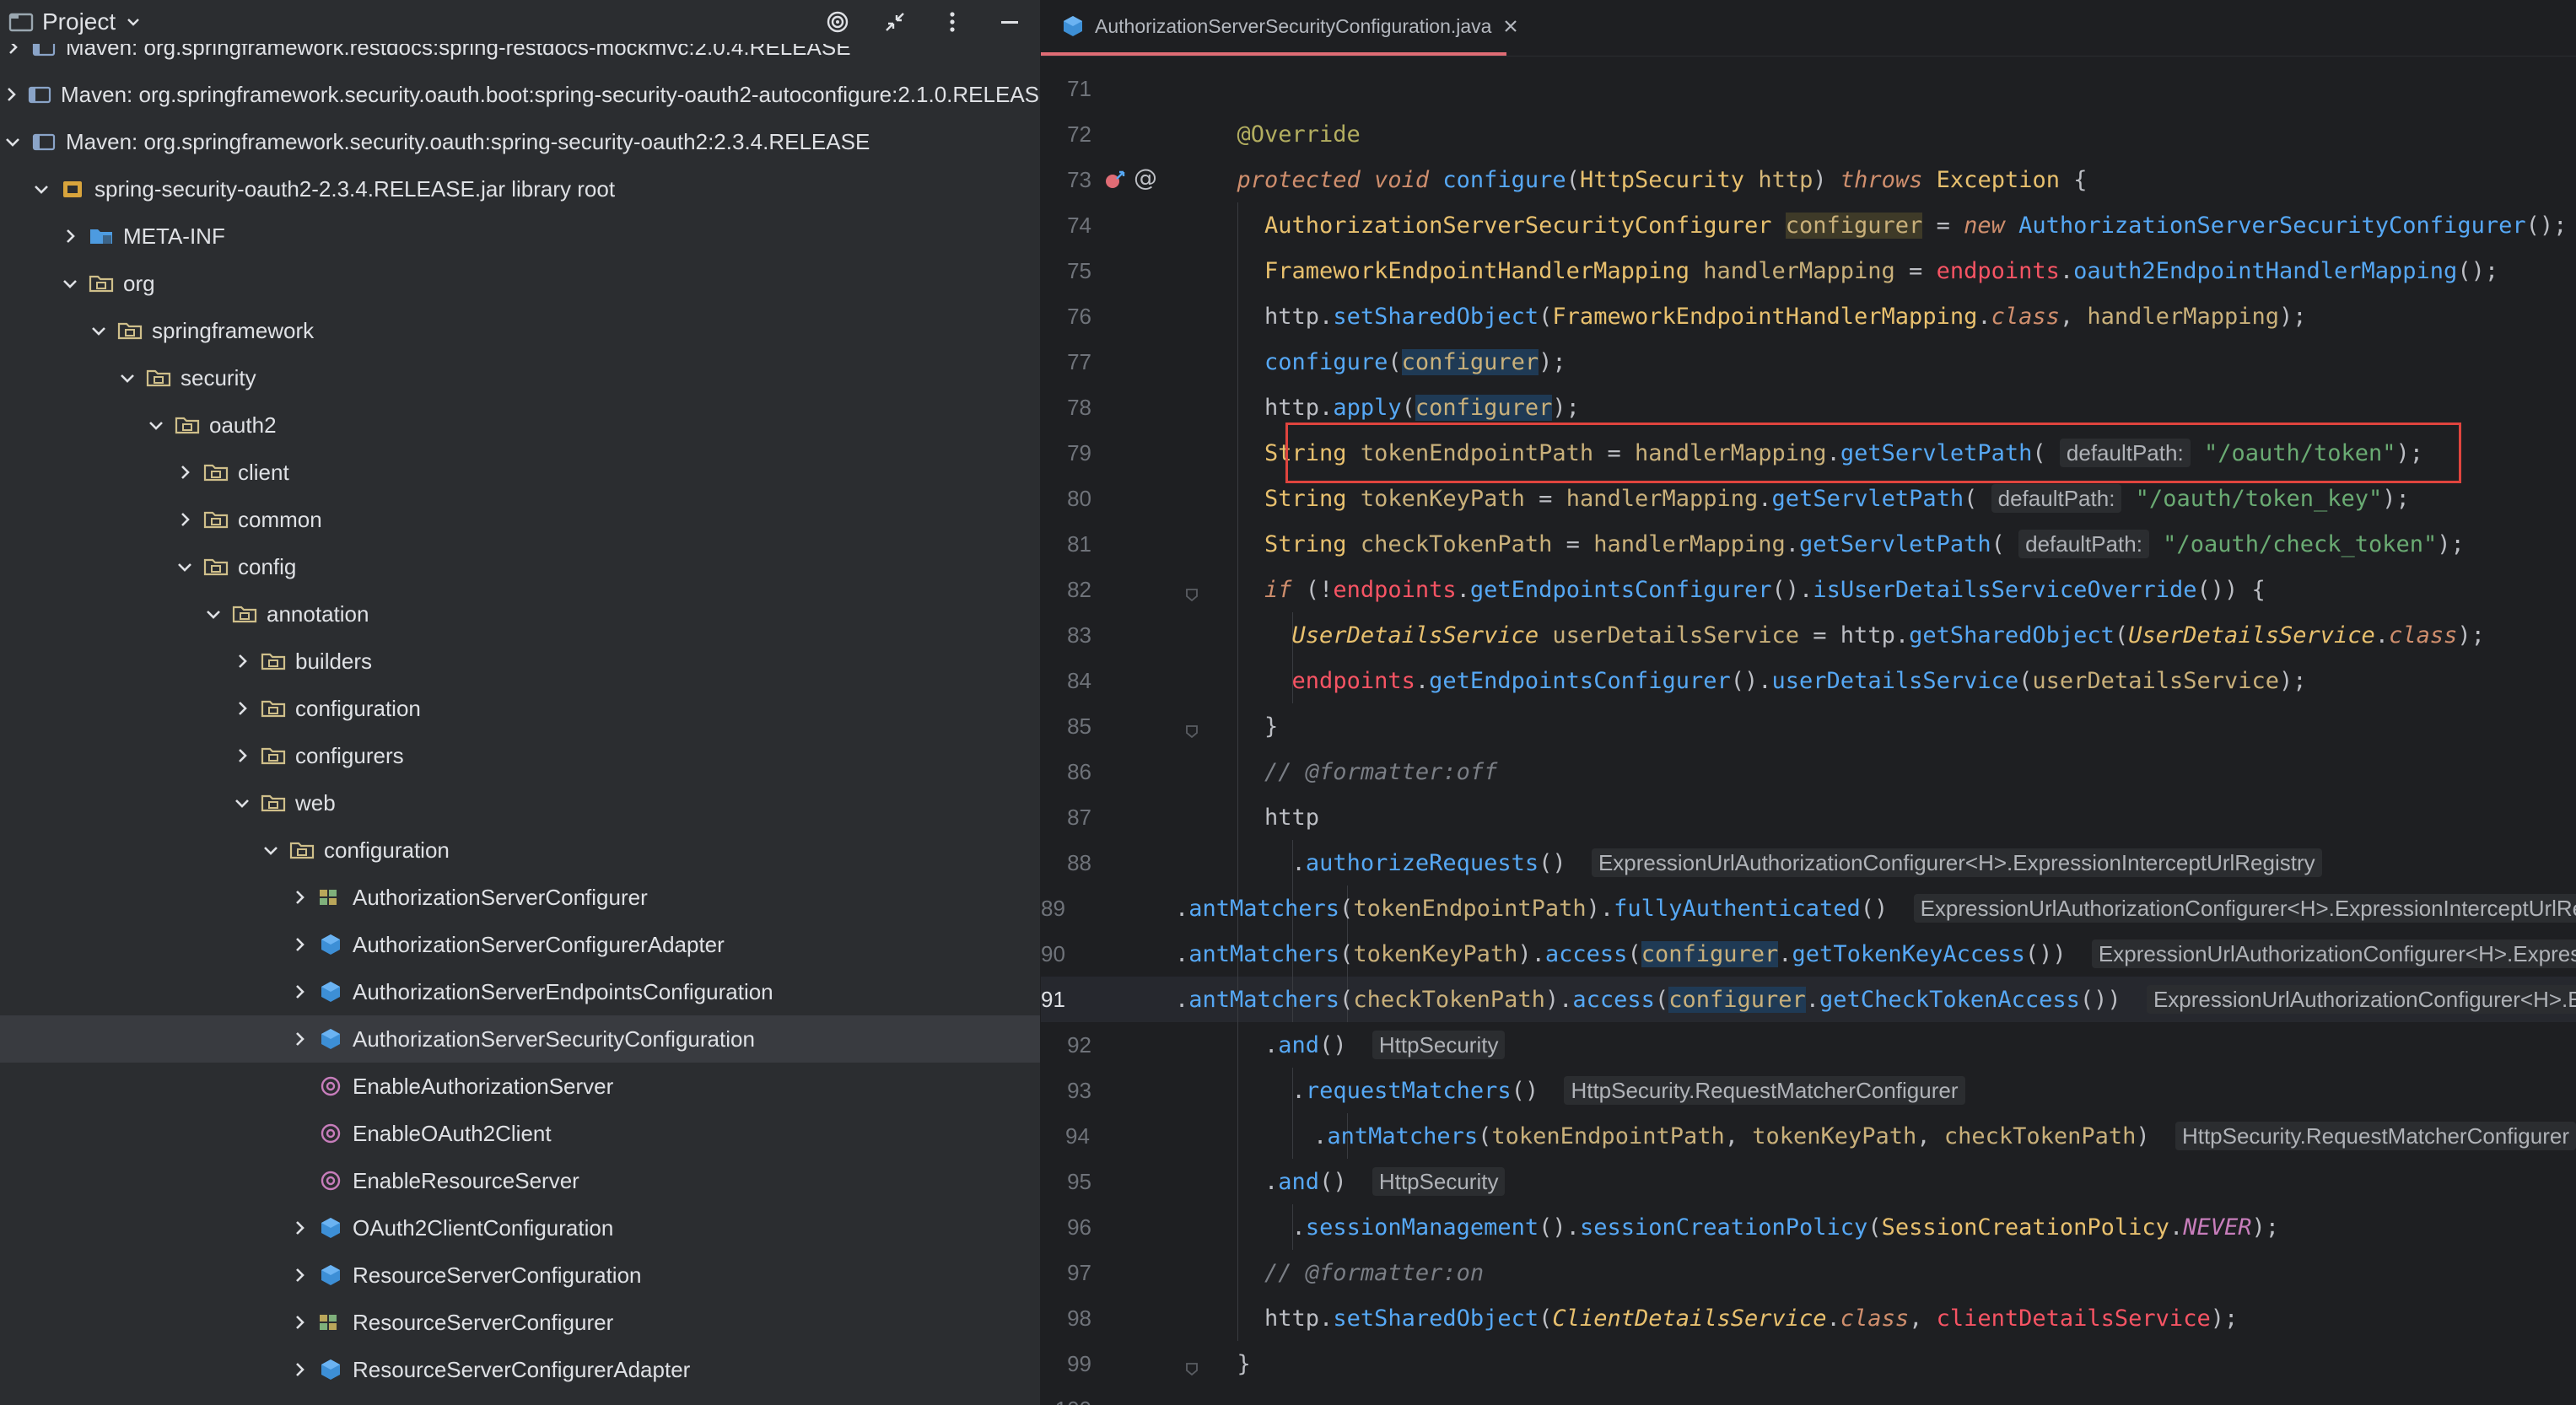 The image size is (2576, 1405). Describe the element at coordinates (1053, 954) in the screenshot. I see `line-number: 90` at that location.